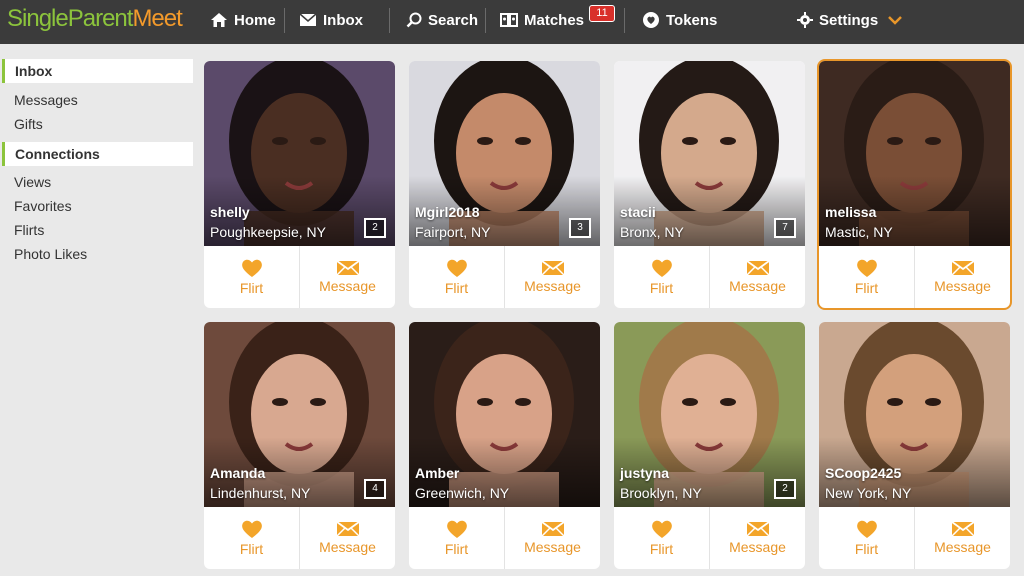  What do you see at coordinates (375, 489) in the screenshot?
I see `photo-count-badge: 4` at bounding box center [375, 489].